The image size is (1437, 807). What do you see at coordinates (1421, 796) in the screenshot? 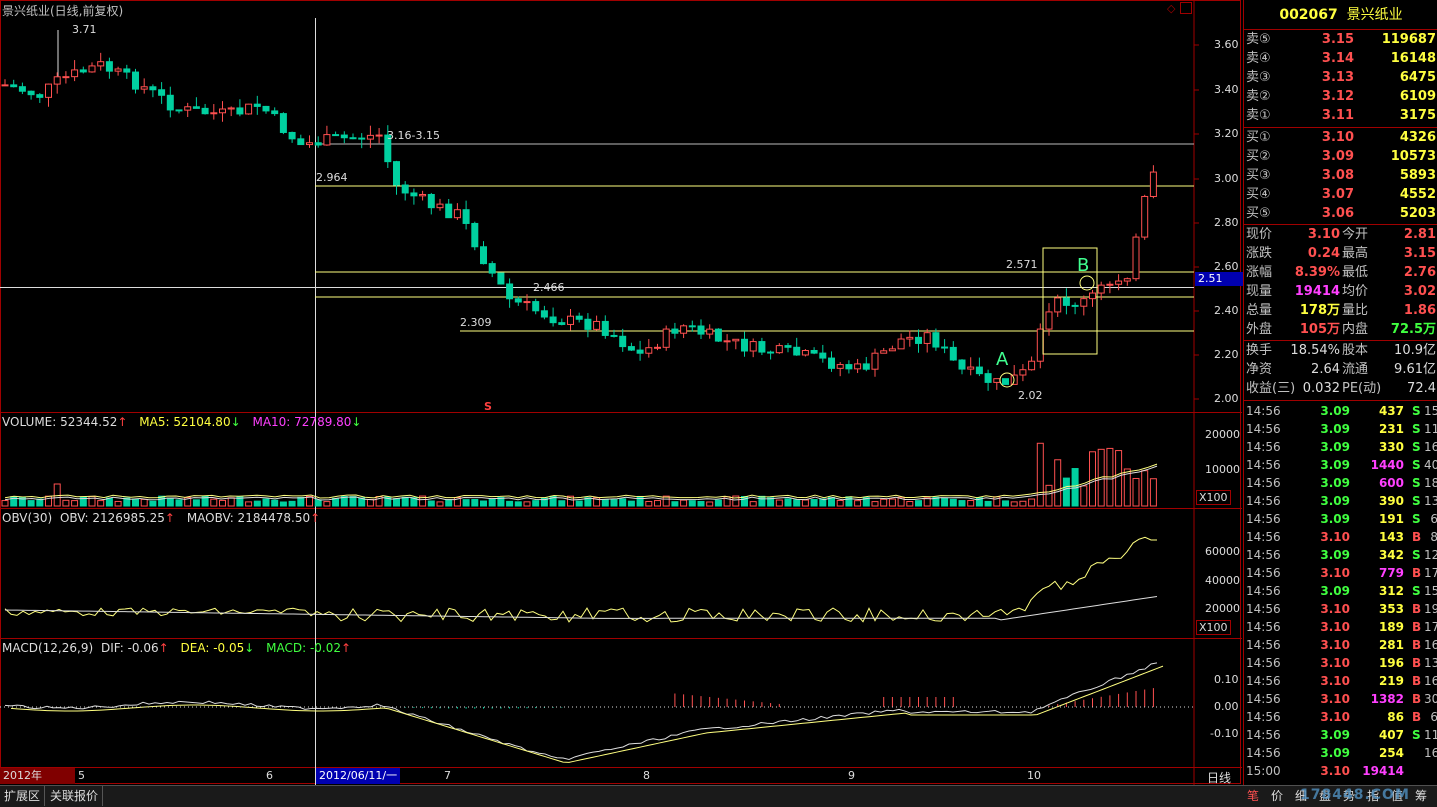
I see `quote-tab: 筹` at bounding box center [1421, 796].